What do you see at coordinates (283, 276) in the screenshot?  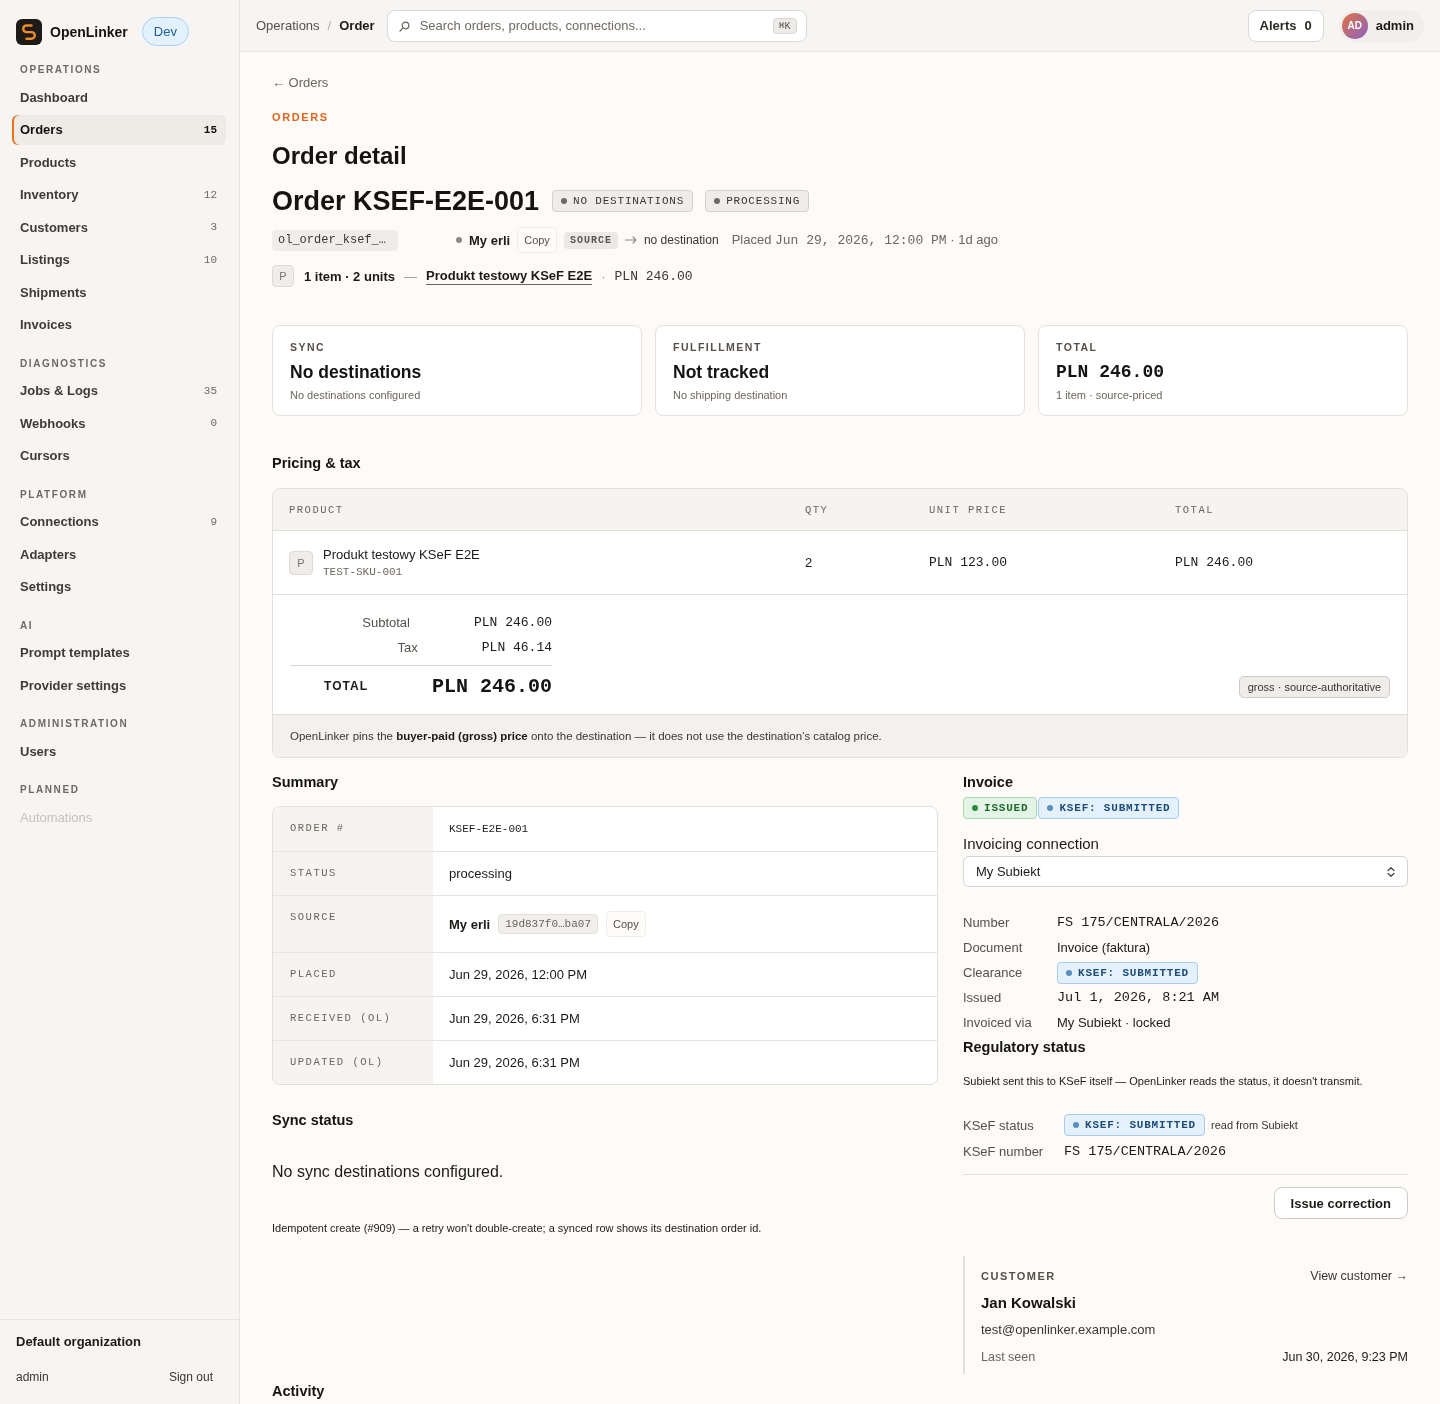 I see `product-thumbnail: P` at bounding box center [283, 276].